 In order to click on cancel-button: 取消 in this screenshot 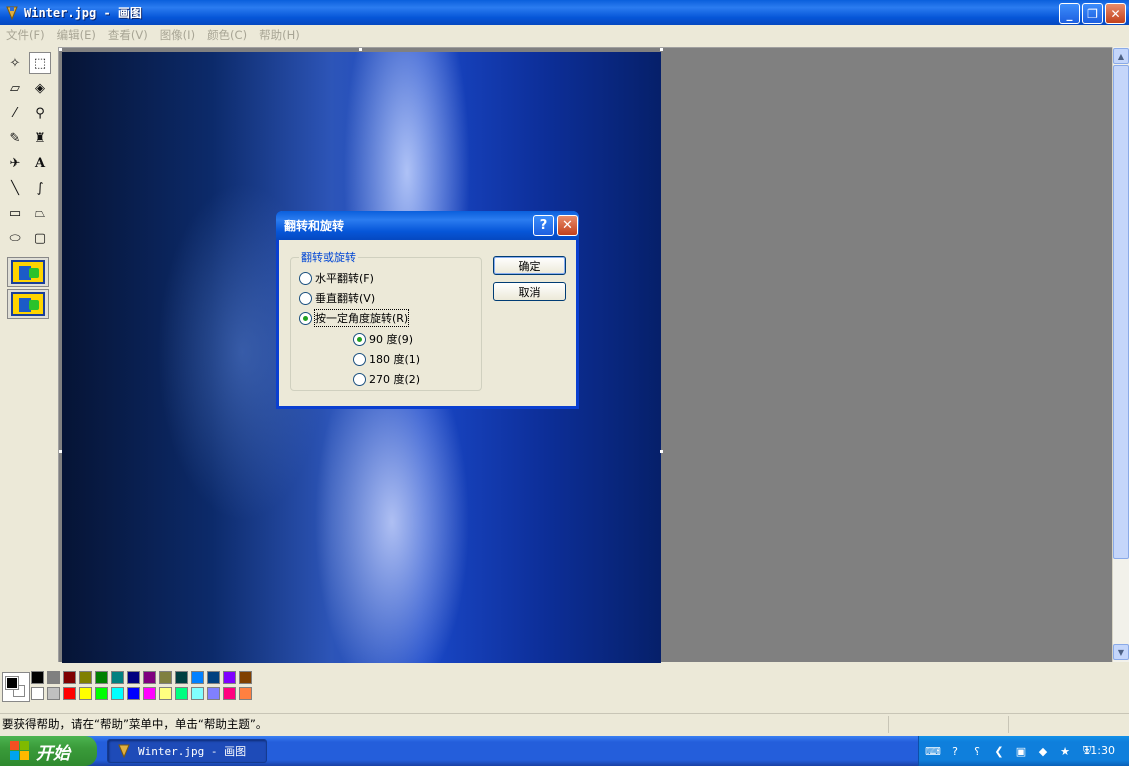, I will do `click(529, 291)`.